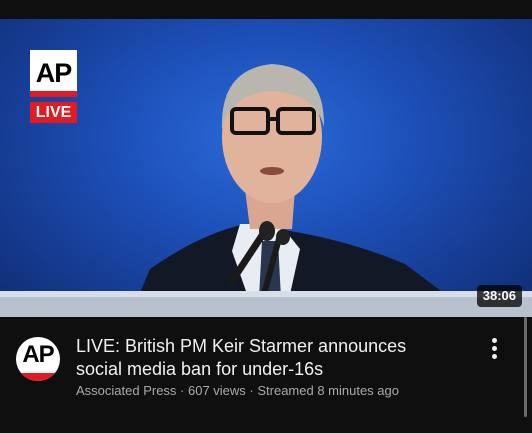 The width and height of the screenshot is (532, 433). Describe the element at coordinates (53, 73) in the screenshot. I see `ap-logo-text: AP` at that location.